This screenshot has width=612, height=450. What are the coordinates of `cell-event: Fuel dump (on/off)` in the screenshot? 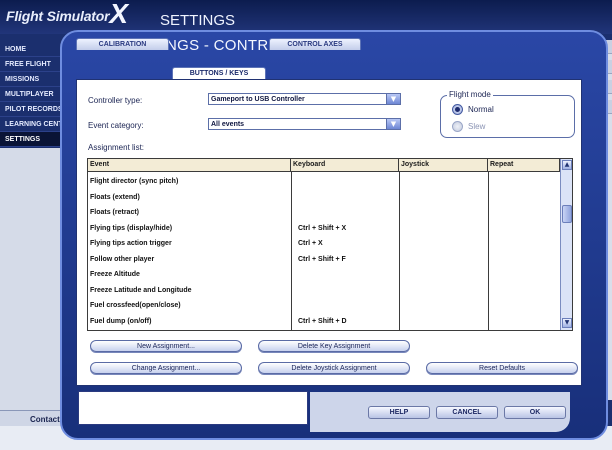 It's located at (121, 321).